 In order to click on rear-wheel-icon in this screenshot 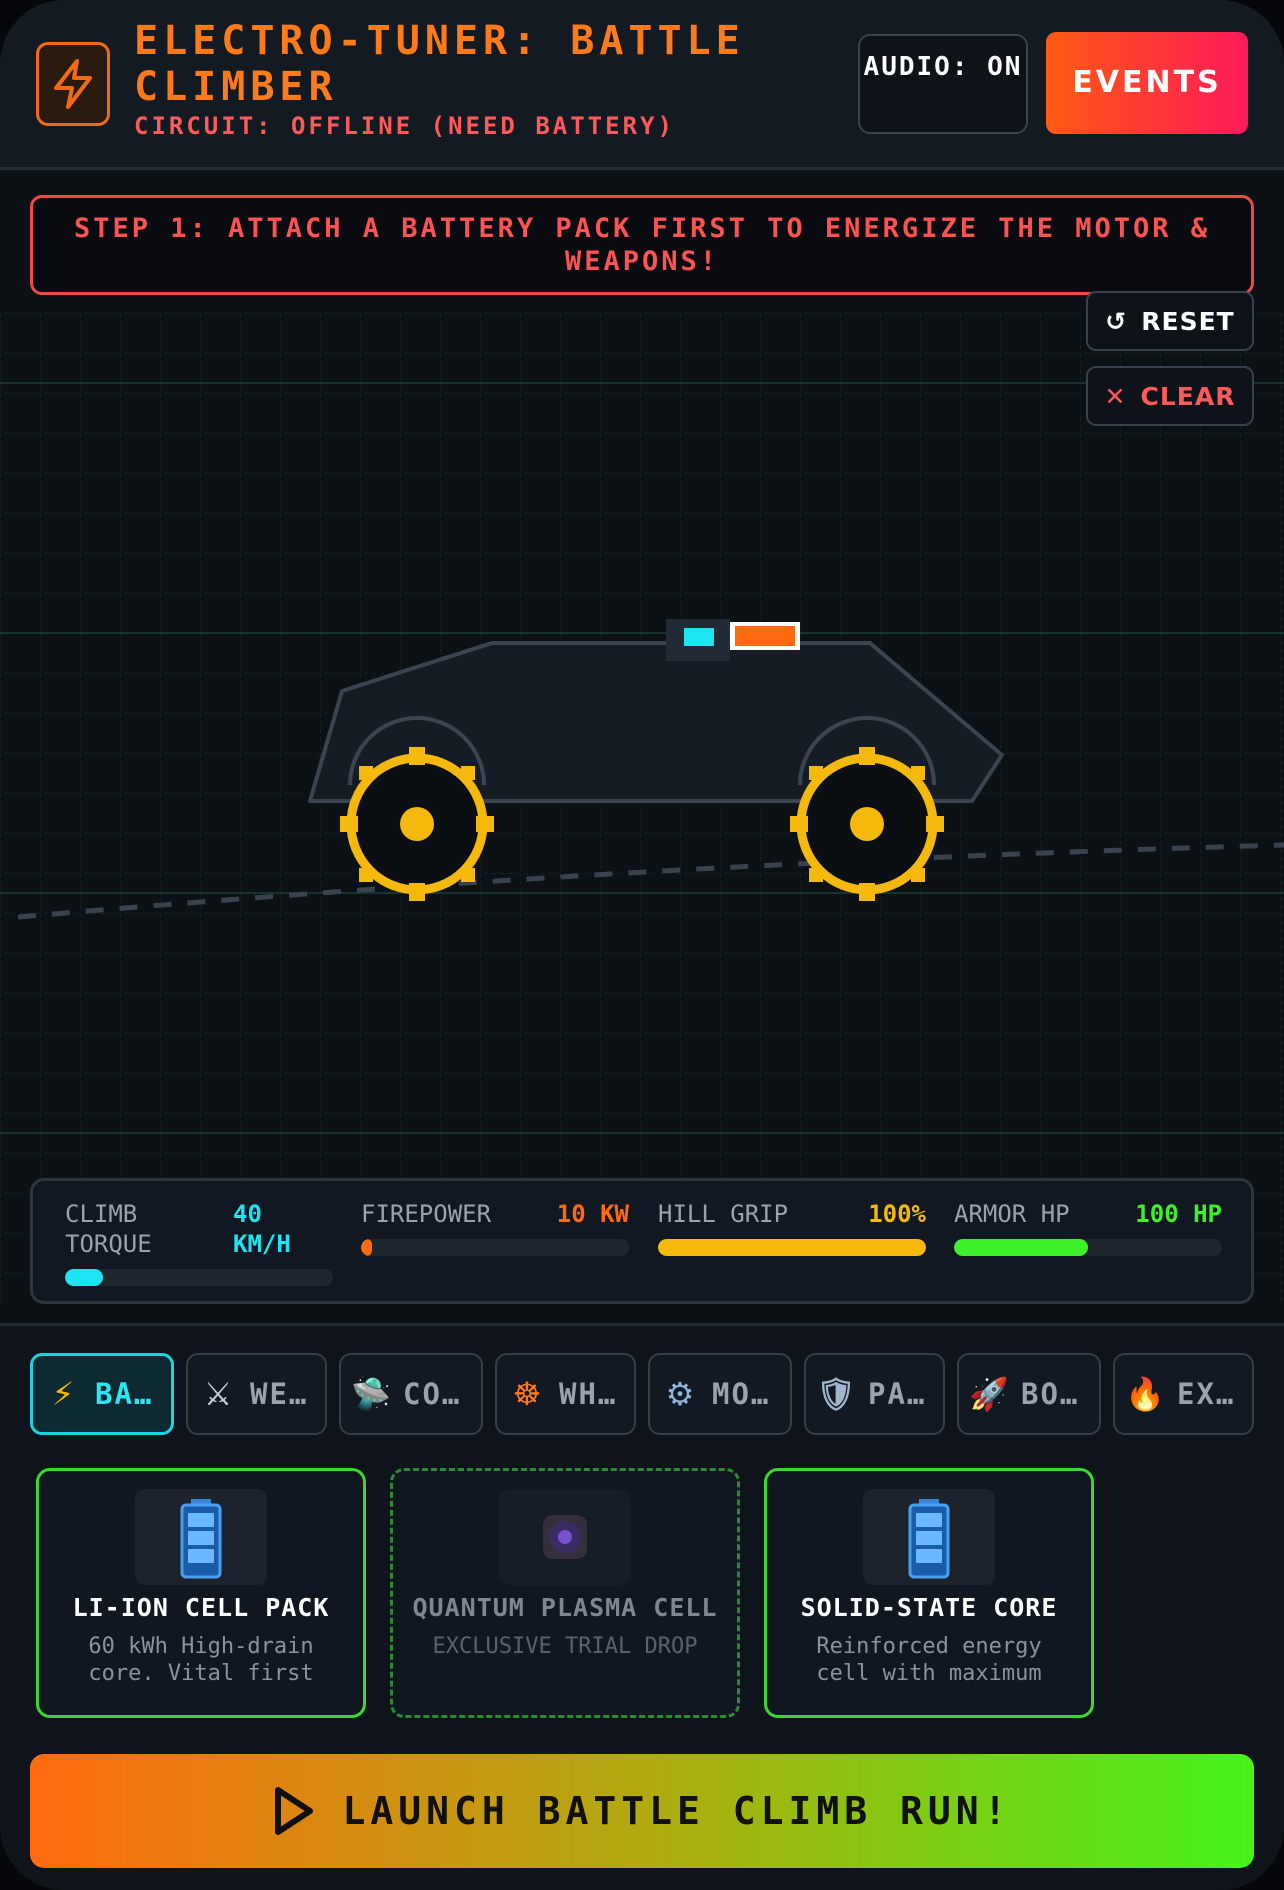, I will do `click(867, 824)`.